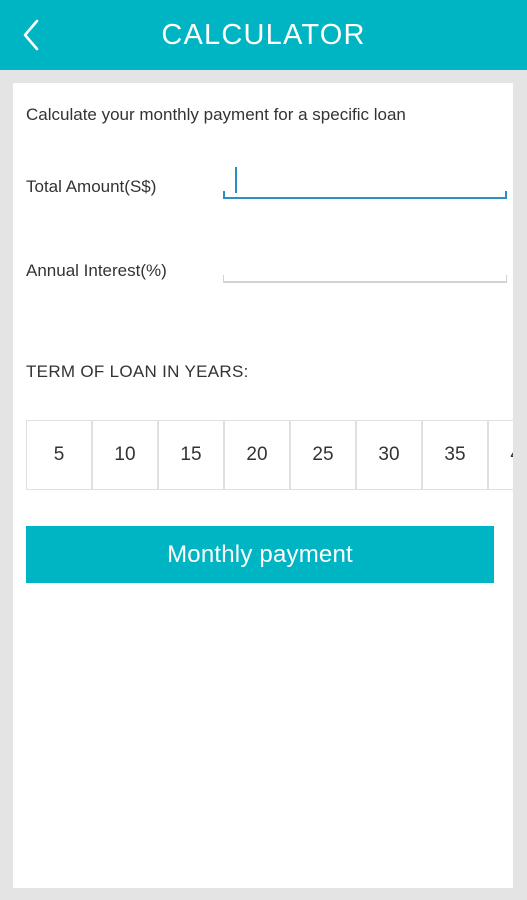 This screenshot has width=527, height=900. What do you see at coordinates (125, 455) in the screenshot?
I see `term-option: 10` at bounding box center [125, 455].